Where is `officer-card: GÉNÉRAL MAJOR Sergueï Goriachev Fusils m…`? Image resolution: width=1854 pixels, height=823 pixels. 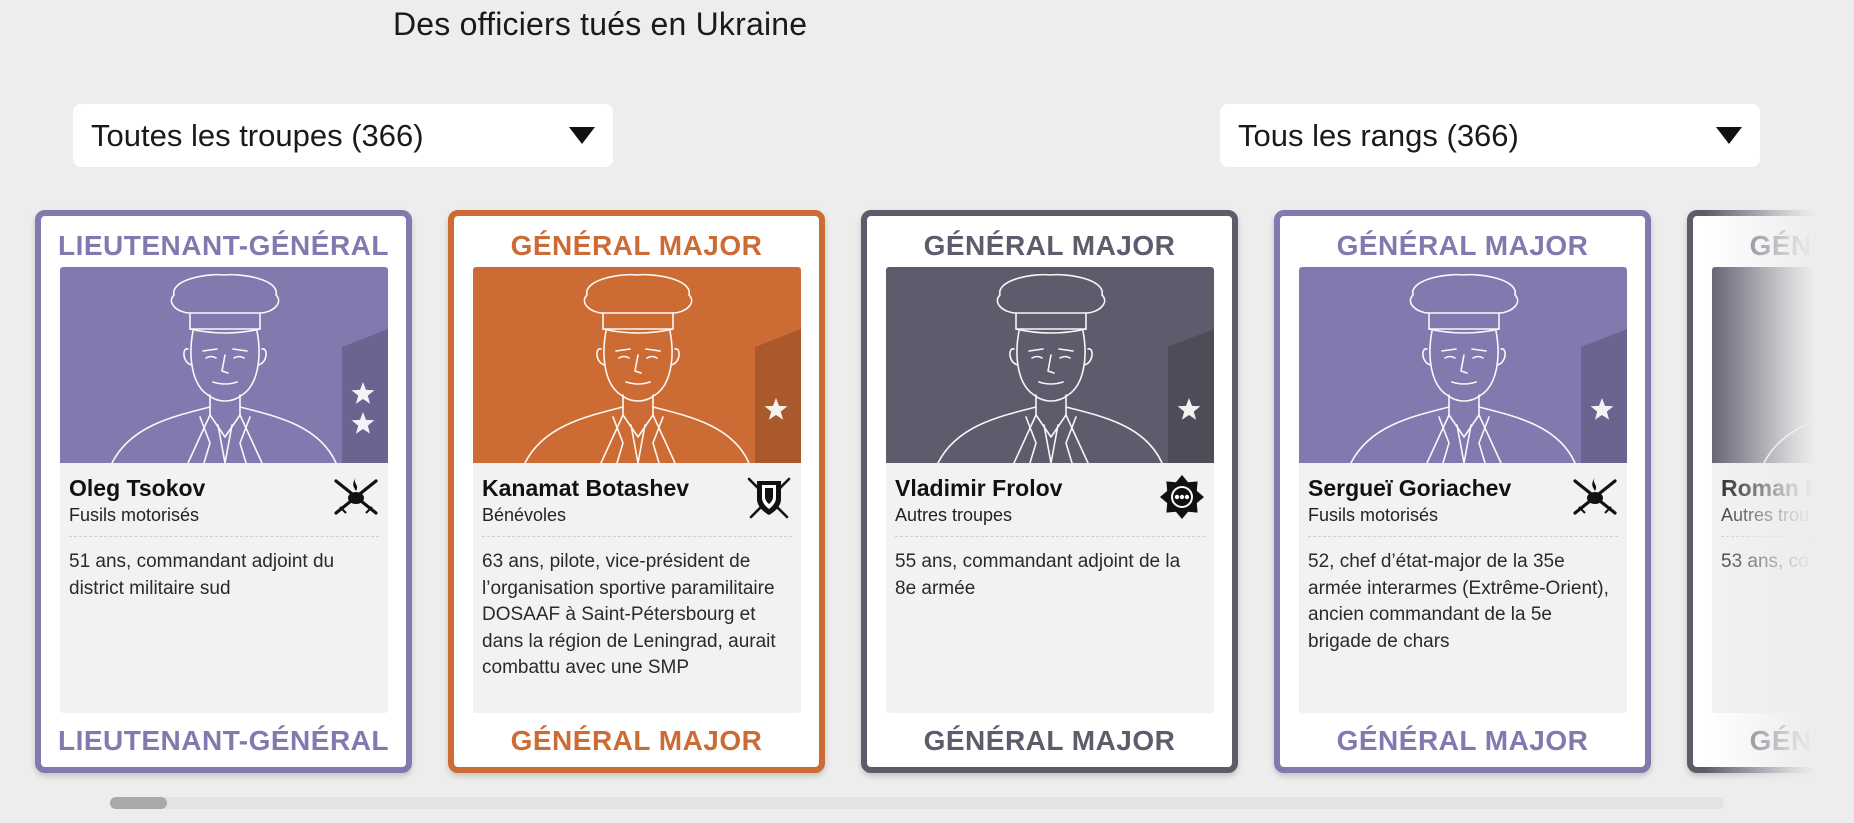
officer-card: GÉNÉRAL MAJOR Sergueï Goriachev Fusils m… is located at coordinates (1462, 491).